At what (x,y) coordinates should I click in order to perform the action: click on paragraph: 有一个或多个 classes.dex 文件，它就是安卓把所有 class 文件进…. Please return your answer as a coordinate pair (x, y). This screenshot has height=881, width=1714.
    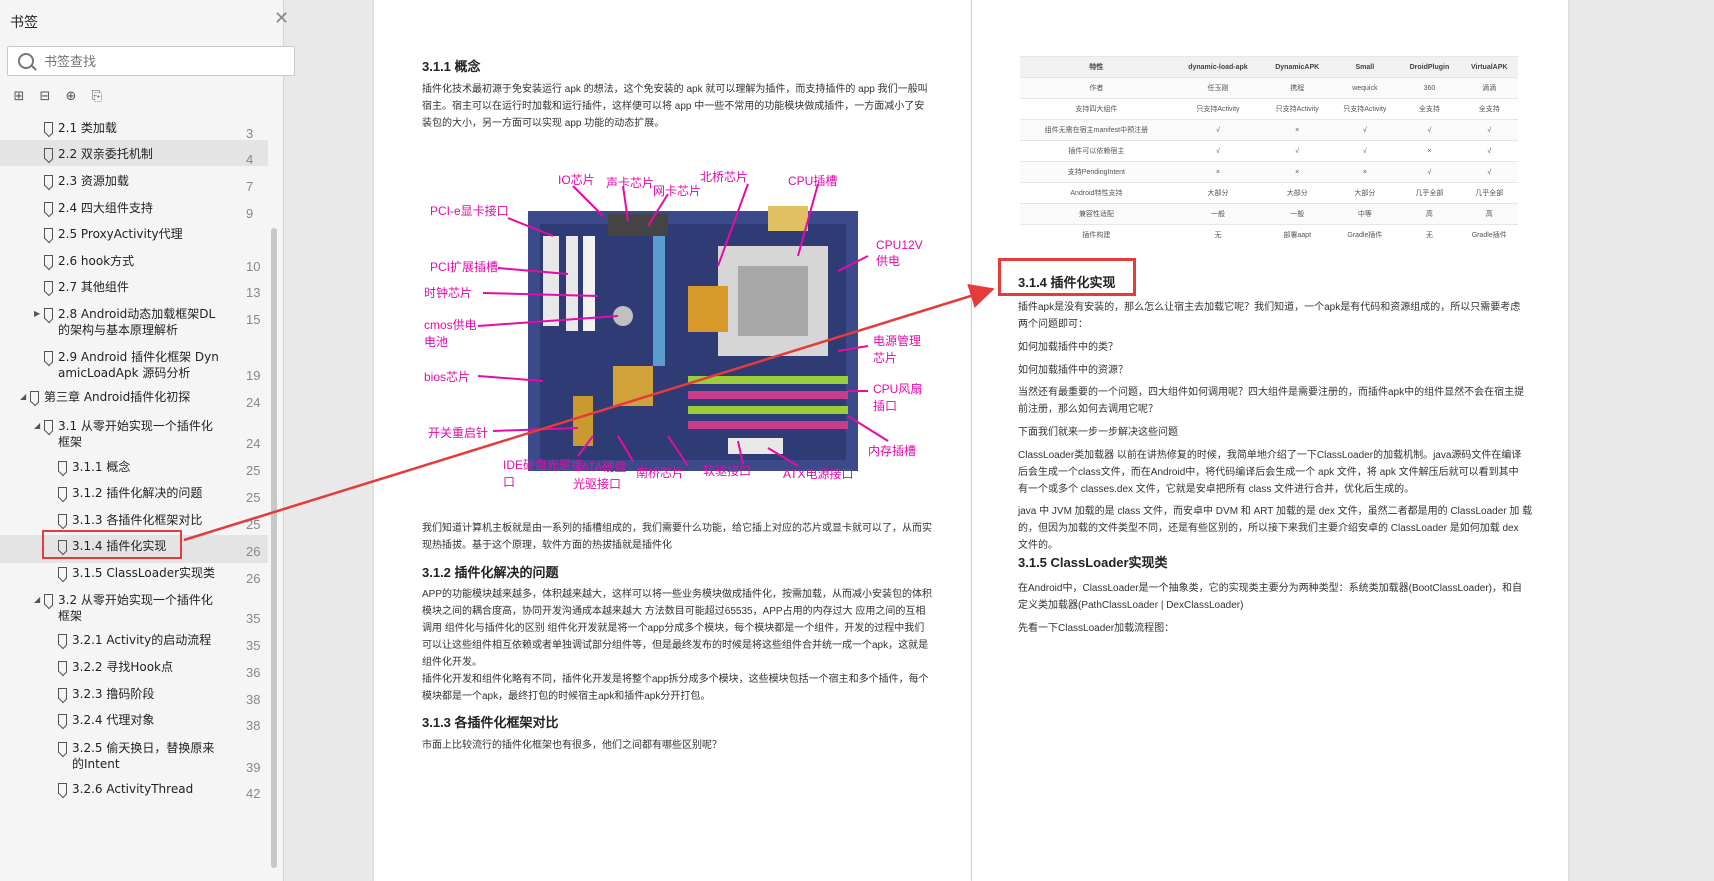
    Looking at the image, I should click on (1216, 489).